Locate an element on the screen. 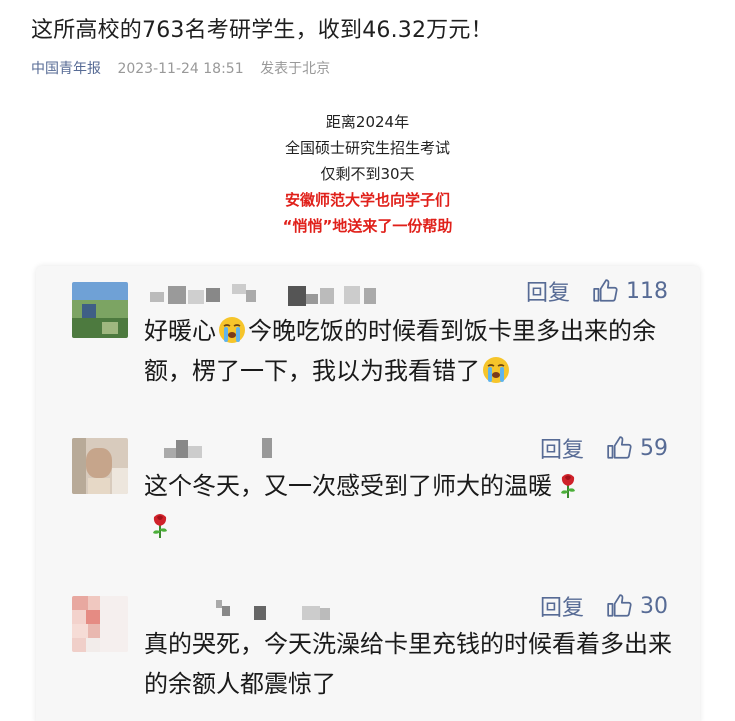 The height and width of the screenshot is (721, 735). comment-text-part: 这个冬天，又一次感受到了师大的温暖 is located at coordinates (348, 486).